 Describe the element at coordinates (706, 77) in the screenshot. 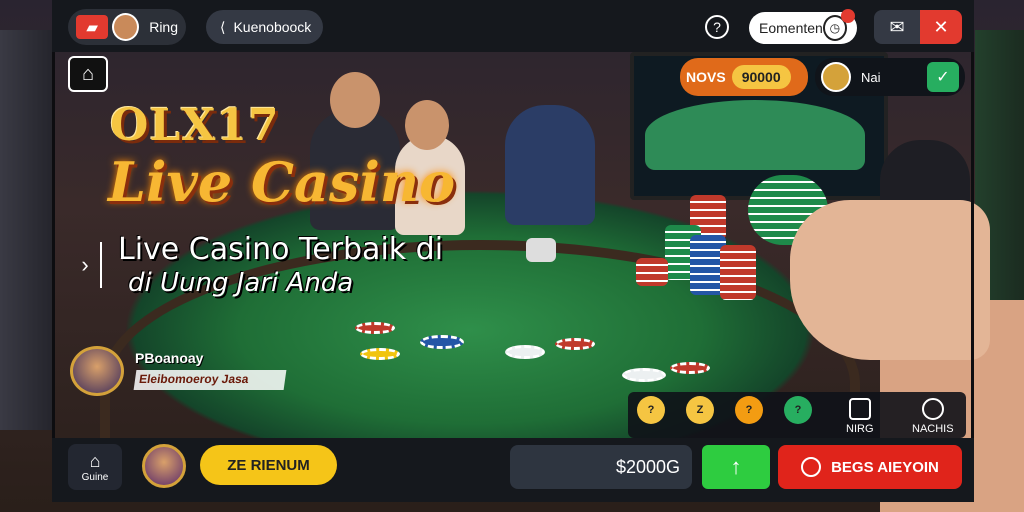

I see `odds-label: NOVS` at that location.